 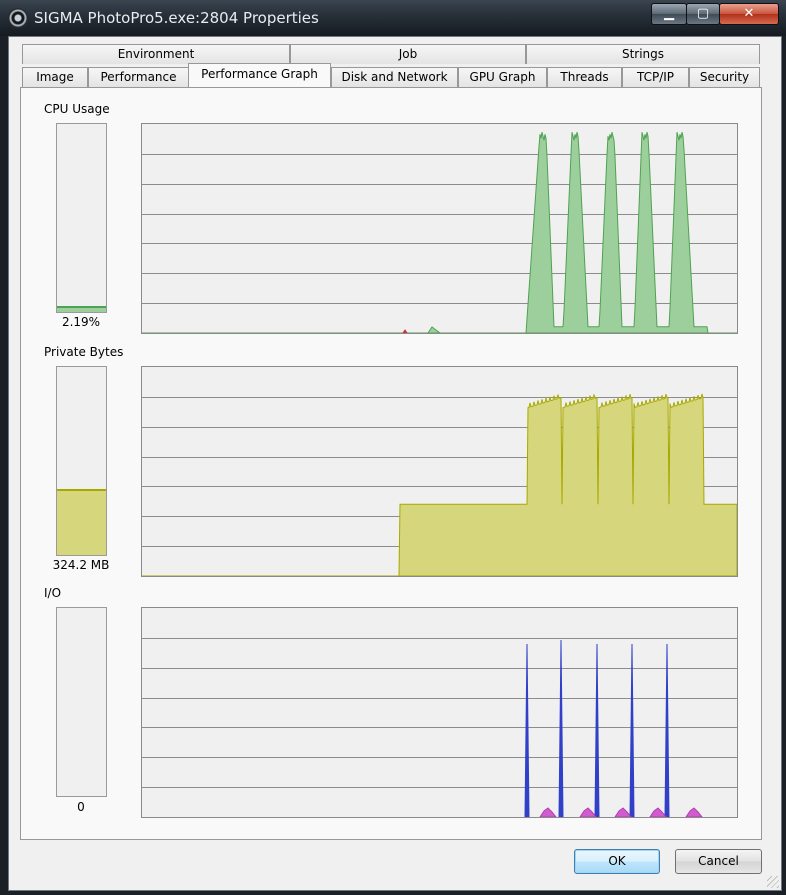 I want to click on maximize-button: ▢, so click(x=703, y=14).